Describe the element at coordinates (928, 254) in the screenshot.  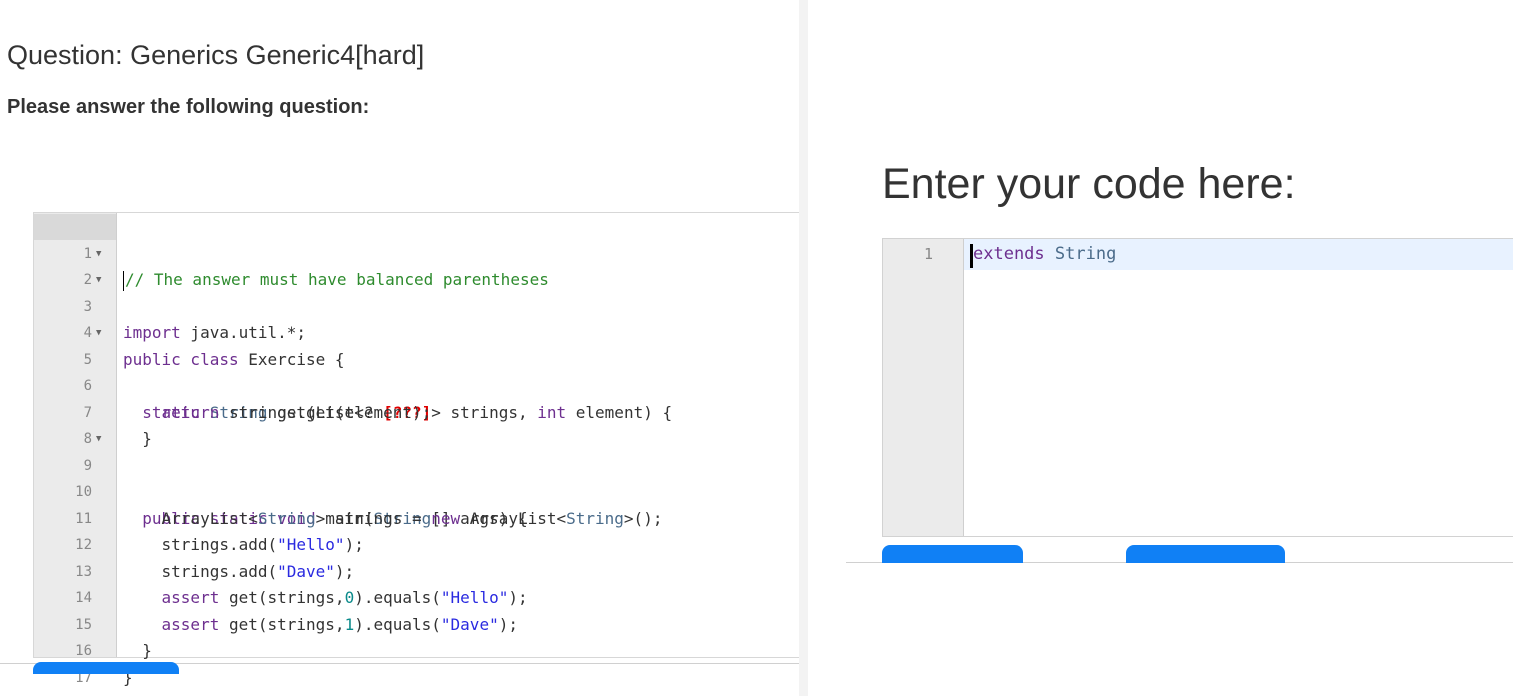
I see `answer-line-number: 1` at that location.